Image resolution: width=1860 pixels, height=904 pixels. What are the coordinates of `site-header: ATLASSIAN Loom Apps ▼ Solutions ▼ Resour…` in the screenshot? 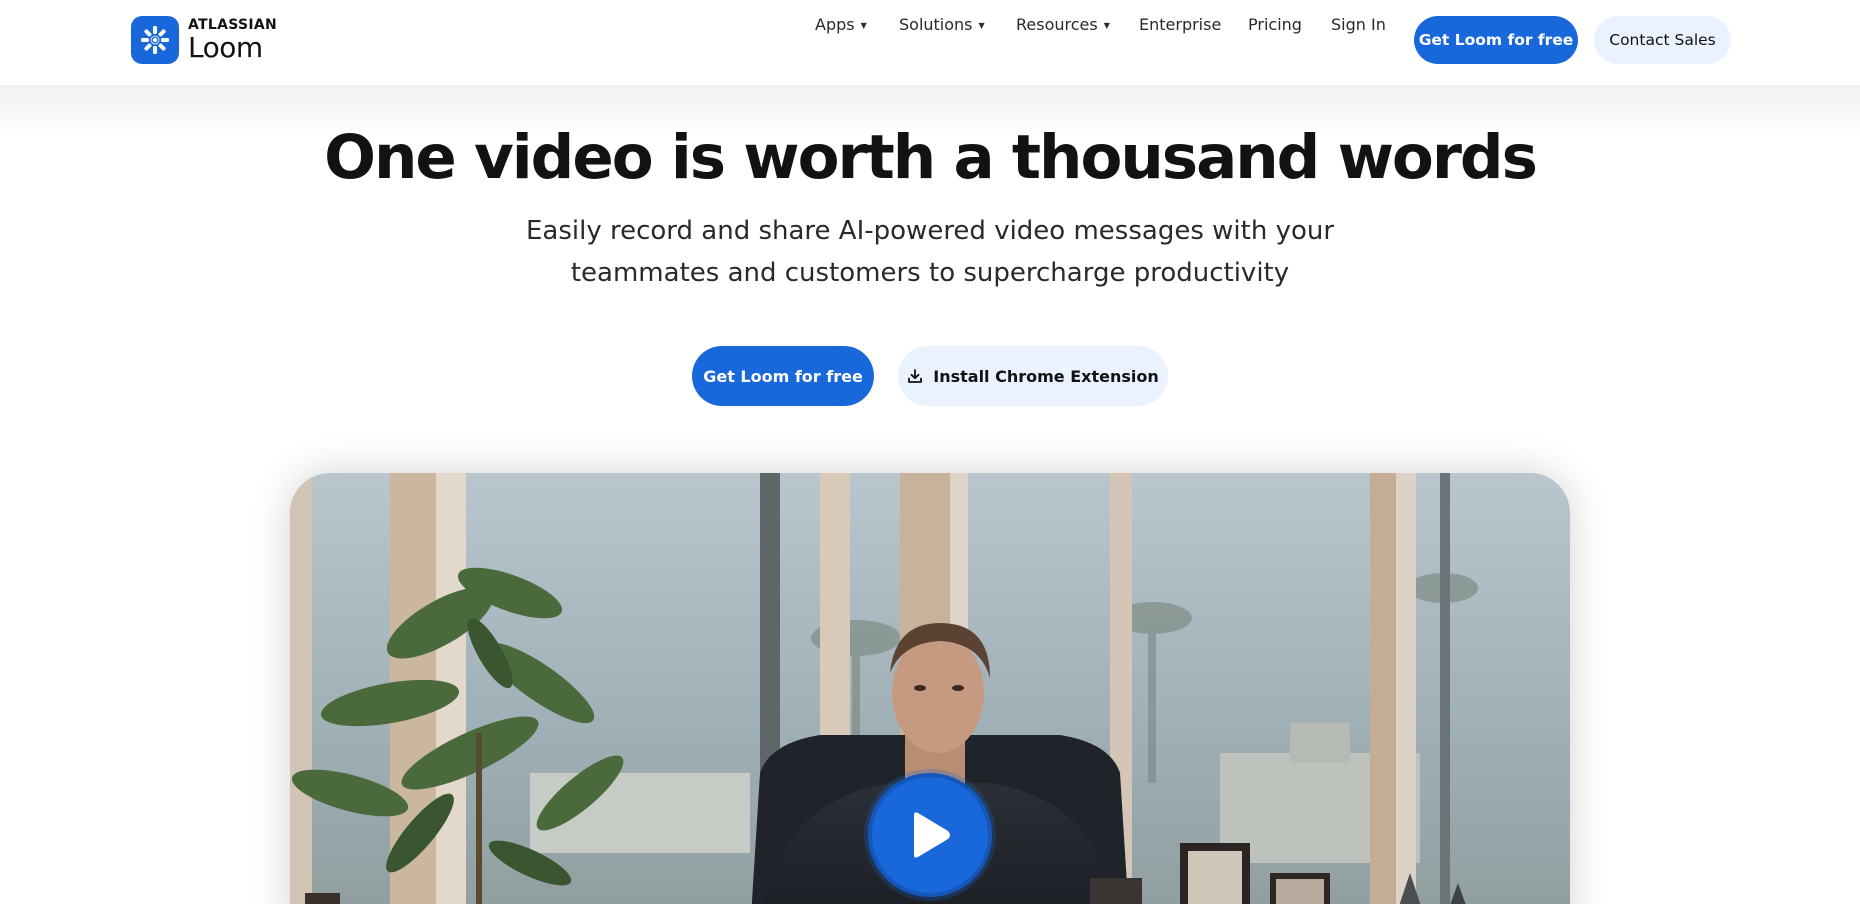 It's located at (930, 42).